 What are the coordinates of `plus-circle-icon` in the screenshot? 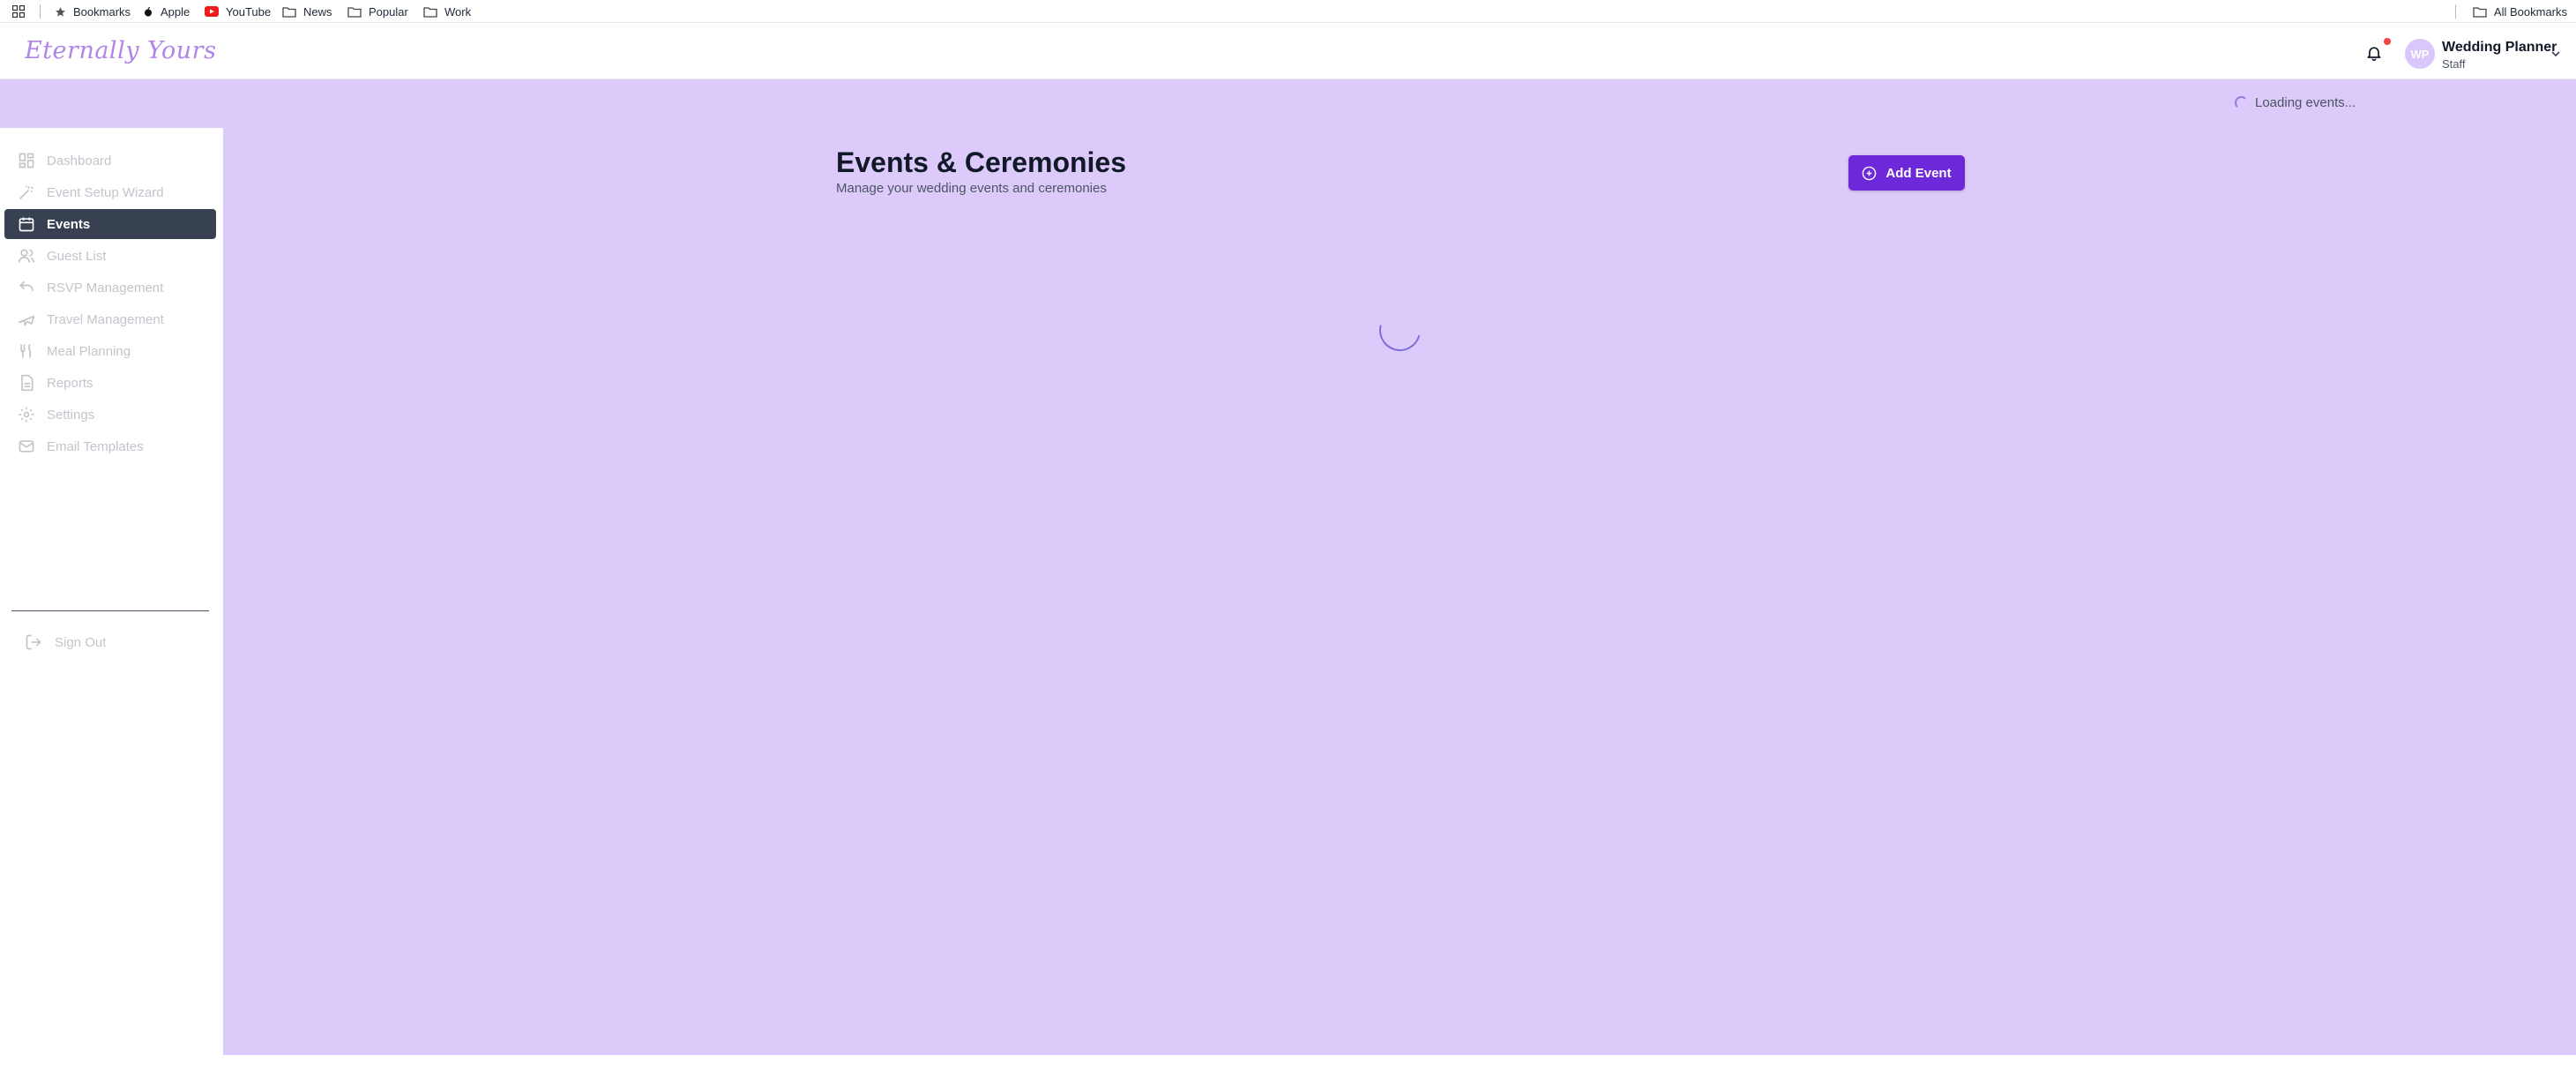 It's located at (1870, 173).